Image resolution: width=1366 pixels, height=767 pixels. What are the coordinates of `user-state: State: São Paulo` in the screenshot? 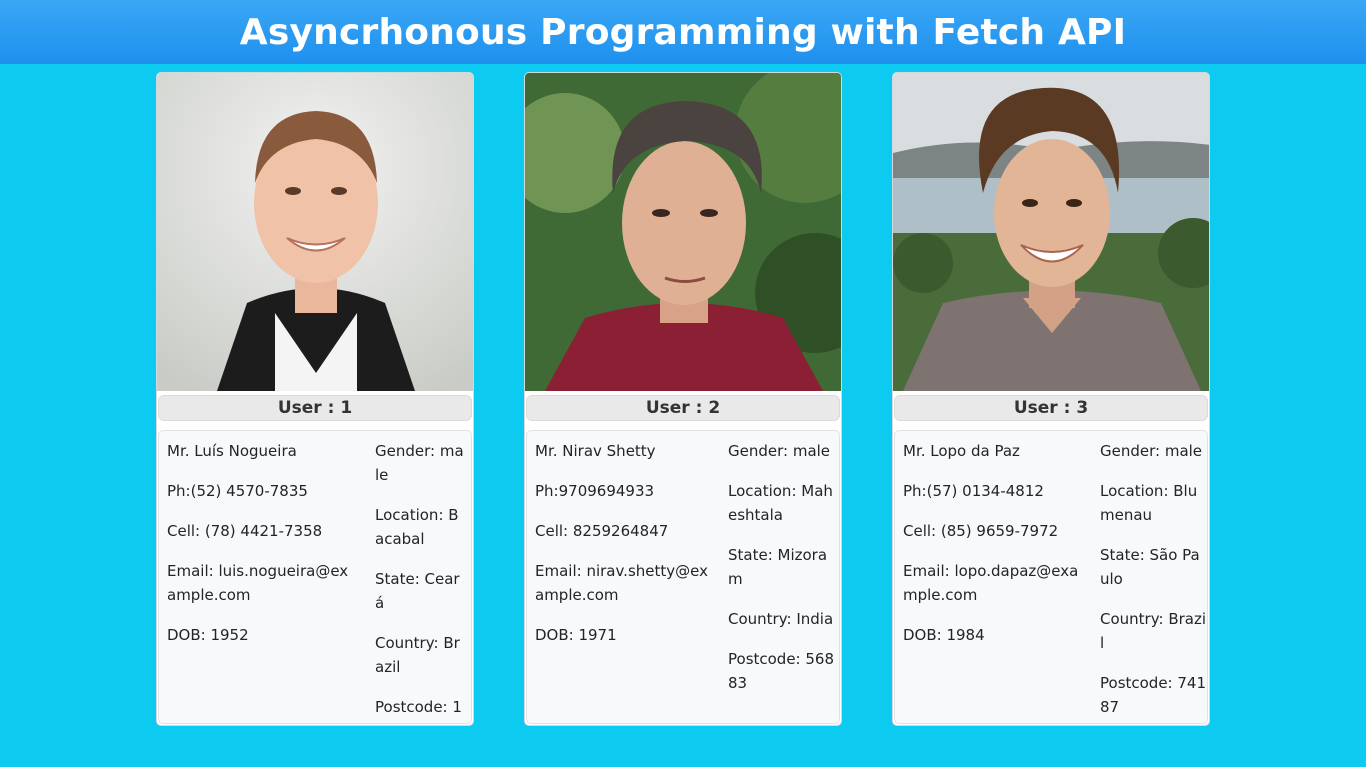 It's located at (1150, 567).